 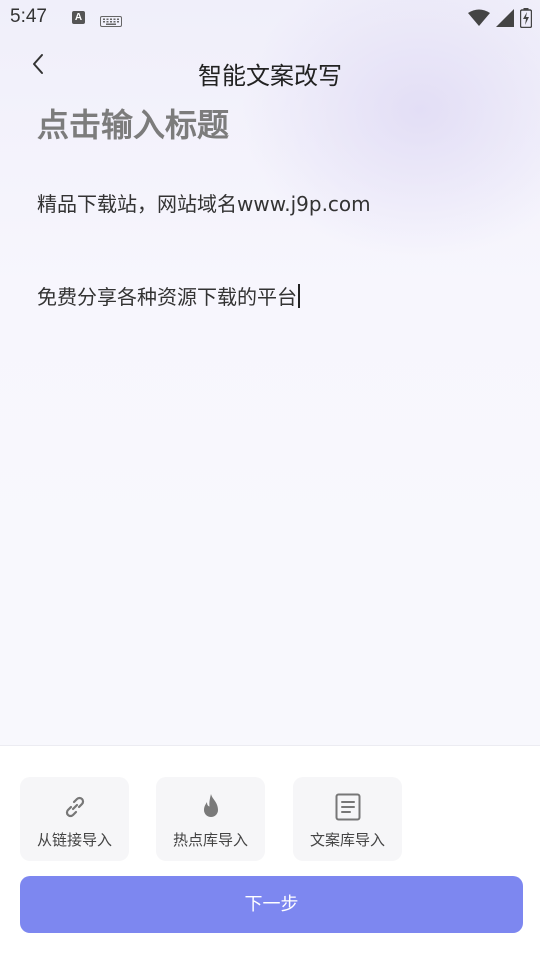 I want to click on status-bar: 5:47 A, so click(x=270, y=18).